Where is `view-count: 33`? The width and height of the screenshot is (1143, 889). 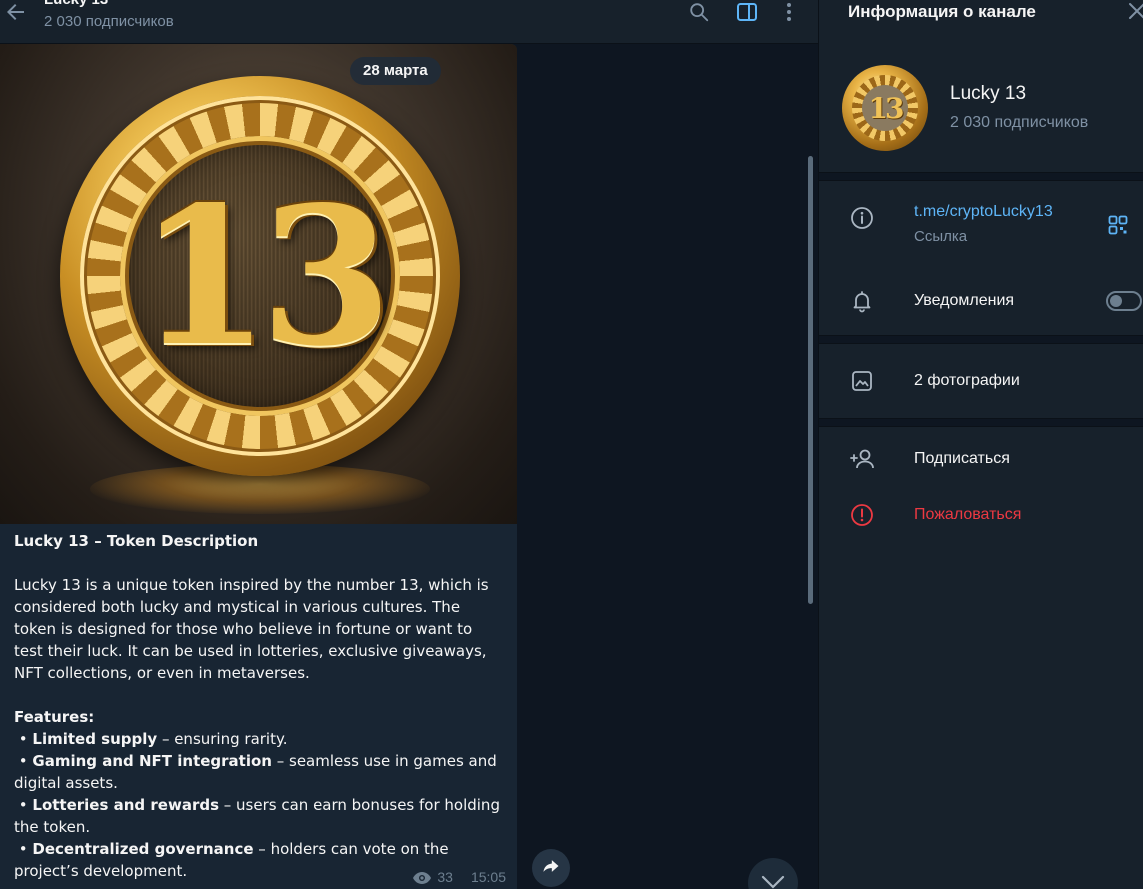
view-count: 33 is located at coordinates (445, 877).